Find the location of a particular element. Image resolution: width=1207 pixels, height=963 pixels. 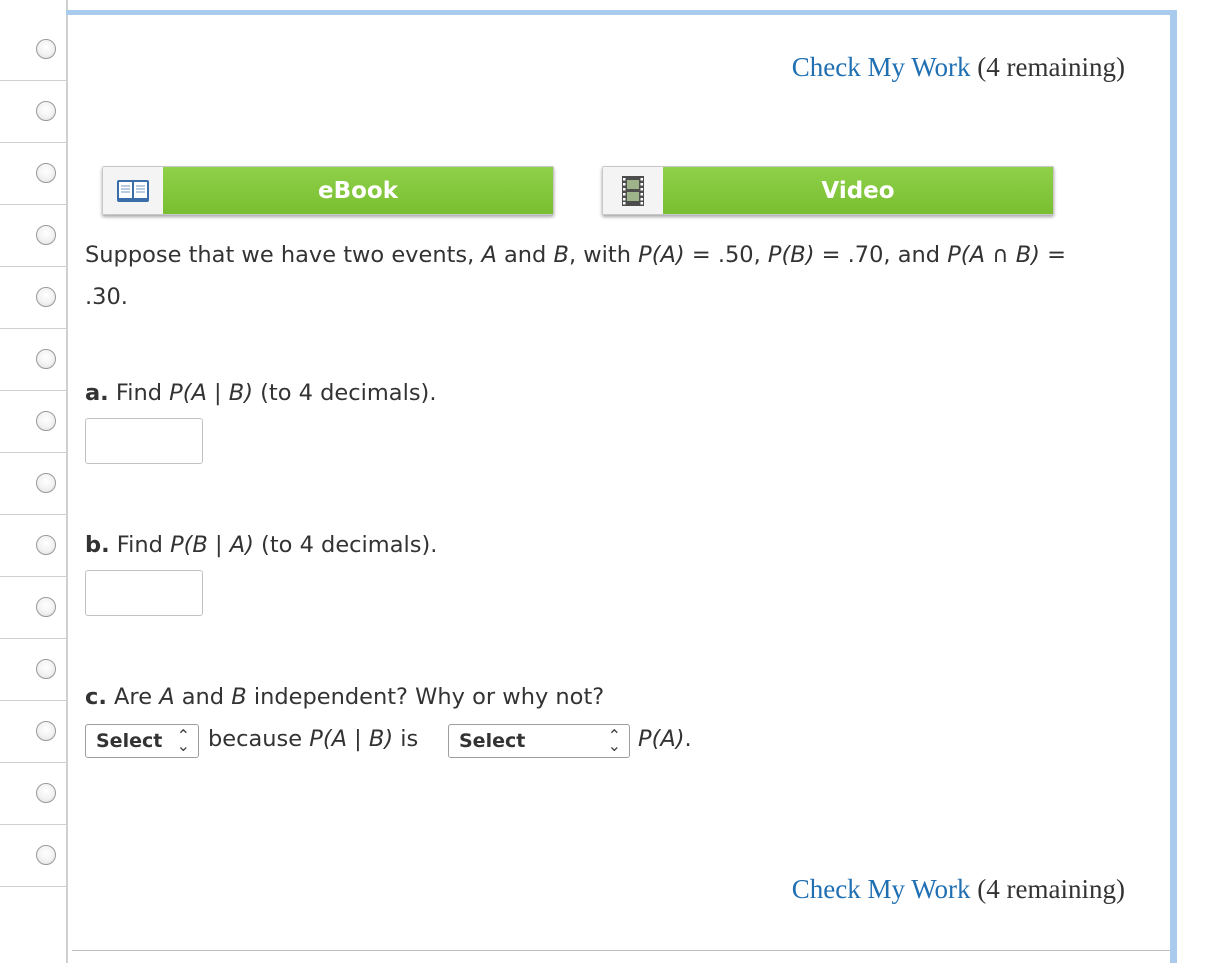

event-a: A is located at coordinates (489, 255).